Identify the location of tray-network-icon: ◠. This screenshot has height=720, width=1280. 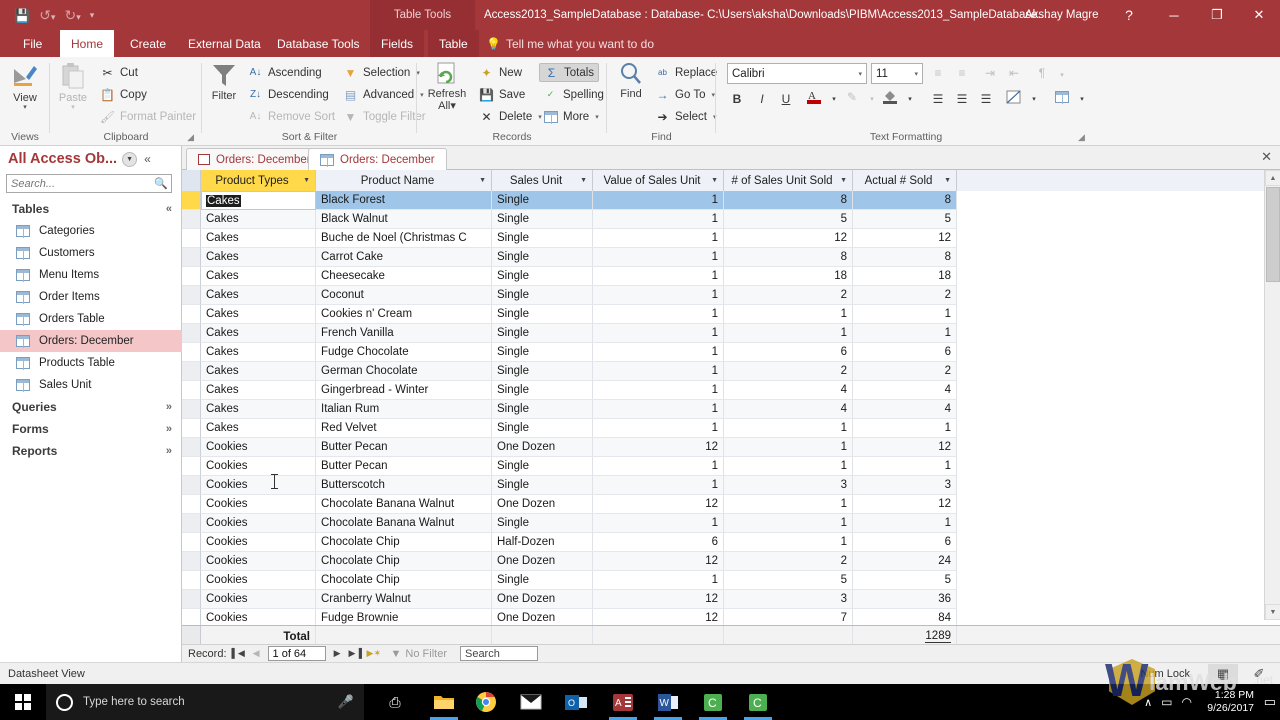
(1187, 702).